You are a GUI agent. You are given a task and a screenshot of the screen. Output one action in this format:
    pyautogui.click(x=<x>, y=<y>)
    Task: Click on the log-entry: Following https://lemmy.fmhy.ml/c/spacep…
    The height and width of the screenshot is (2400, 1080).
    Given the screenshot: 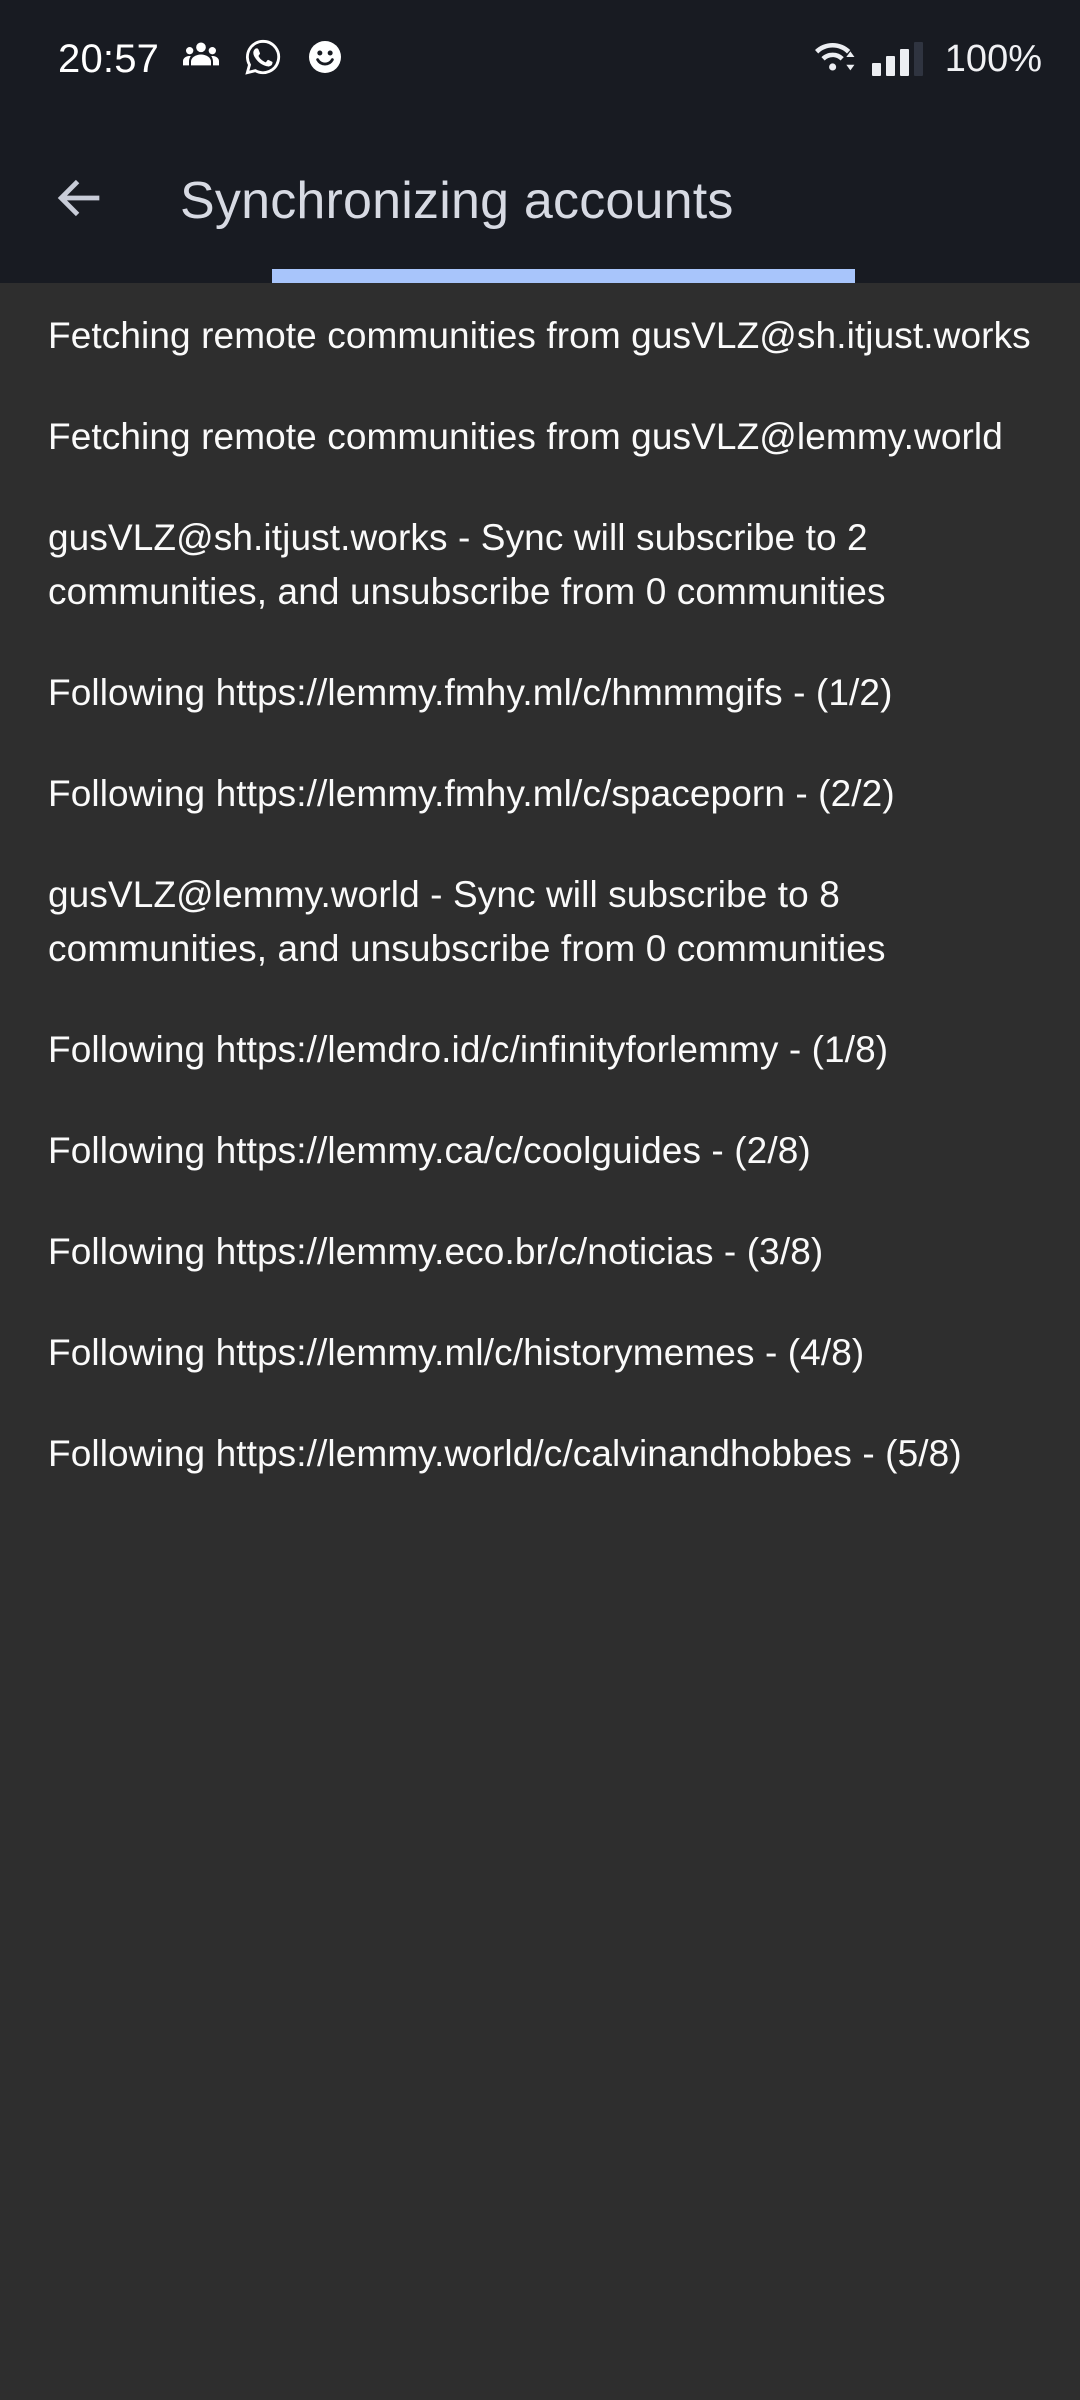 What is the action you would take?
    pyautogui.click(x=471, y=793)
    